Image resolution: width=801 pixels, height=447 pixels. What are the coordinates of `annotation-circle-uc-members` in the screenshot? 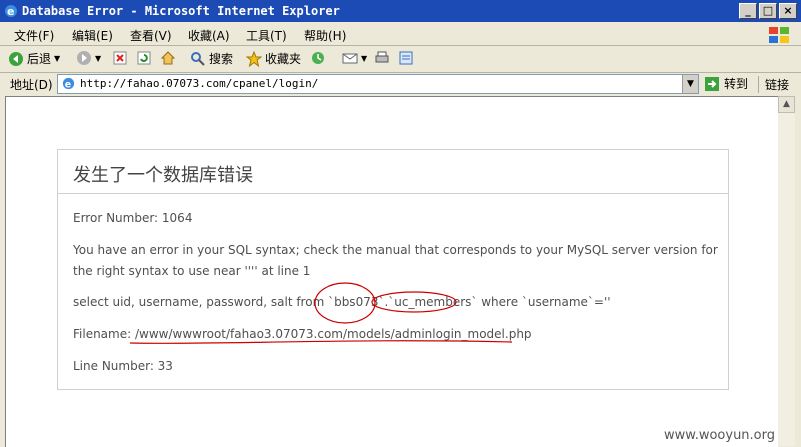 It's located at (414, 302).